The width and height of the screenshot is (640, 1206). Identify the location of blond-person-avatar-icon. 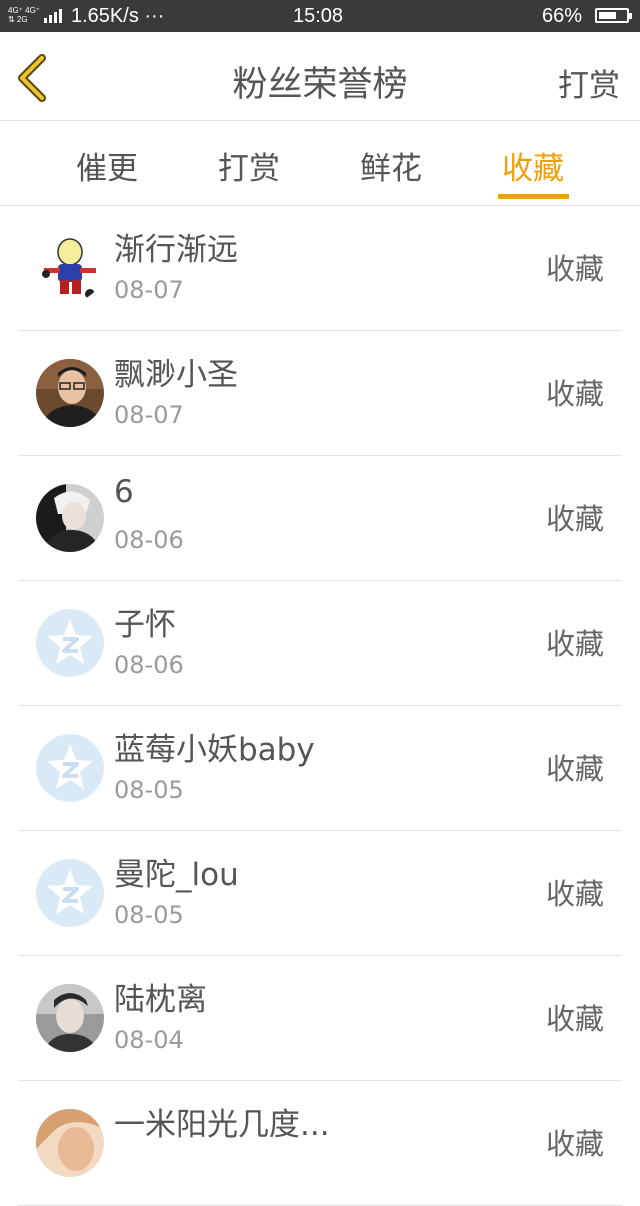
(70, 518).